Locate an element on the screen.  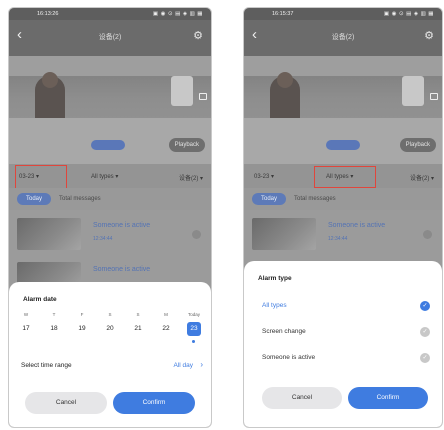
sheet-title: Alarm type is located at coordinates (275, 278).